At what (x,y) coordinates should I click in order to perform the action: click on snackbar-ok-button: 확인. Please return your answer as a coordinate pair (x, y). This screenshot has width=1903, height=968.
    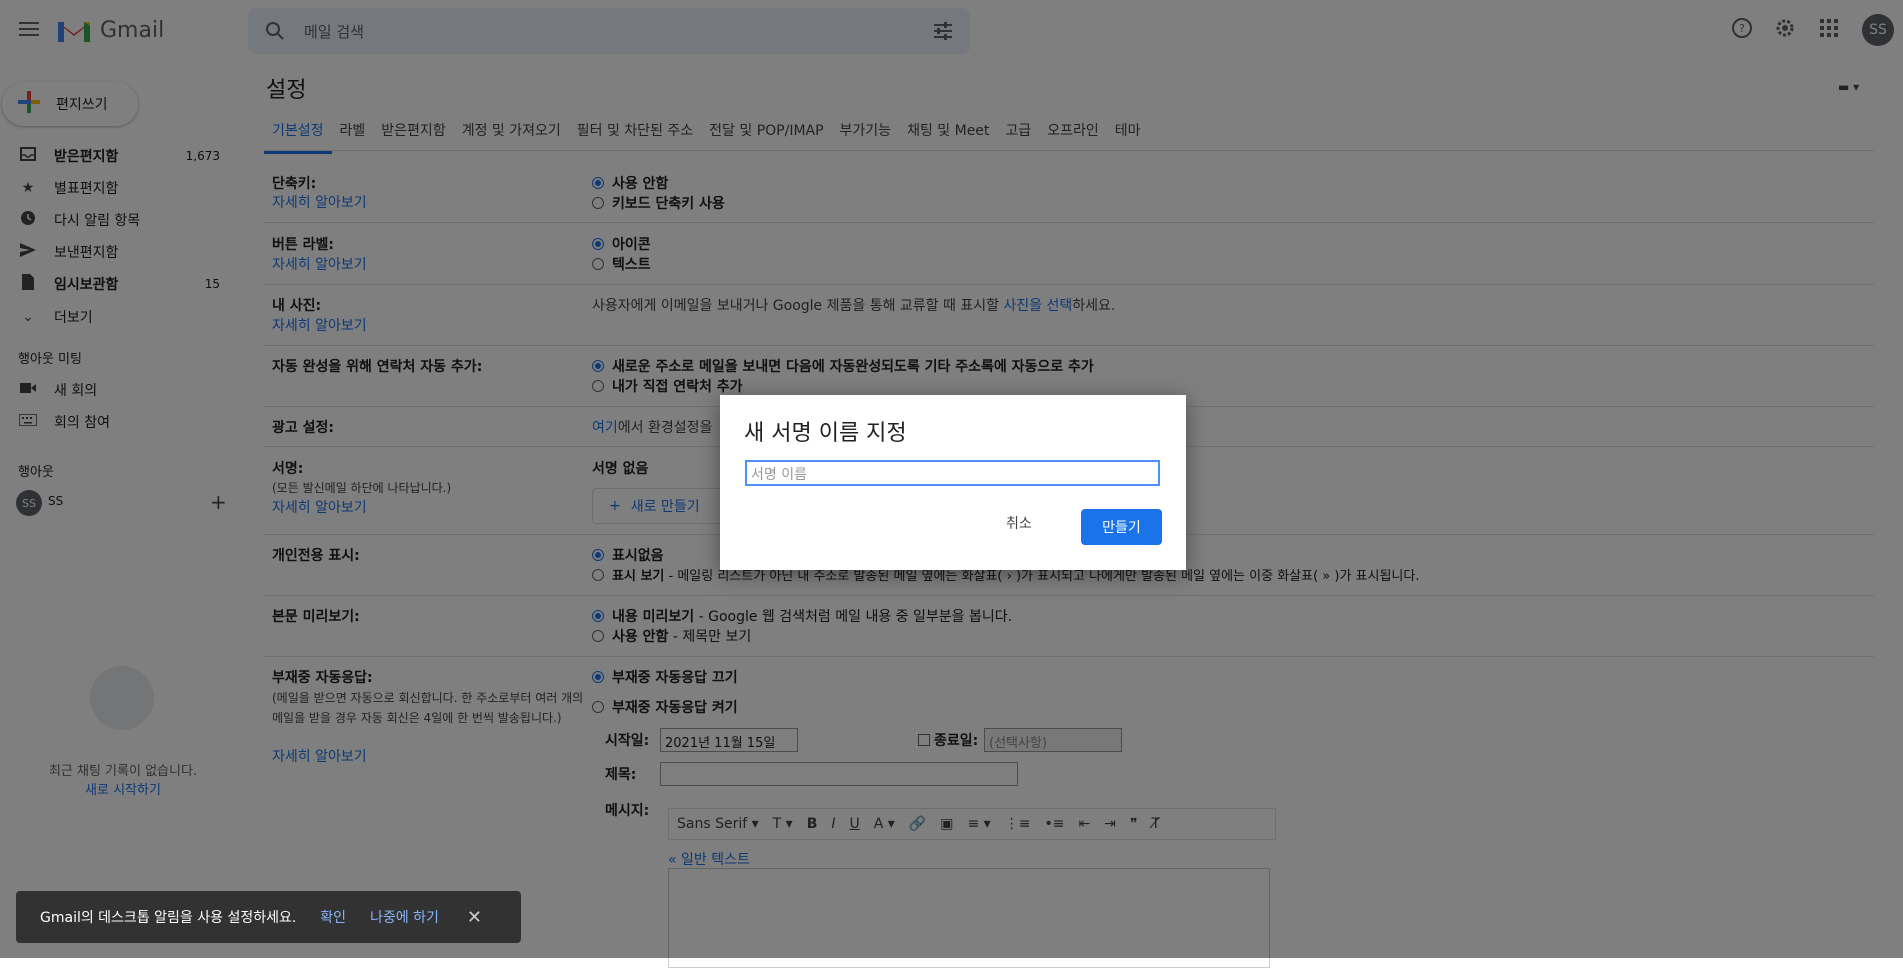
    Looking at the image, I should click on (333, 917).